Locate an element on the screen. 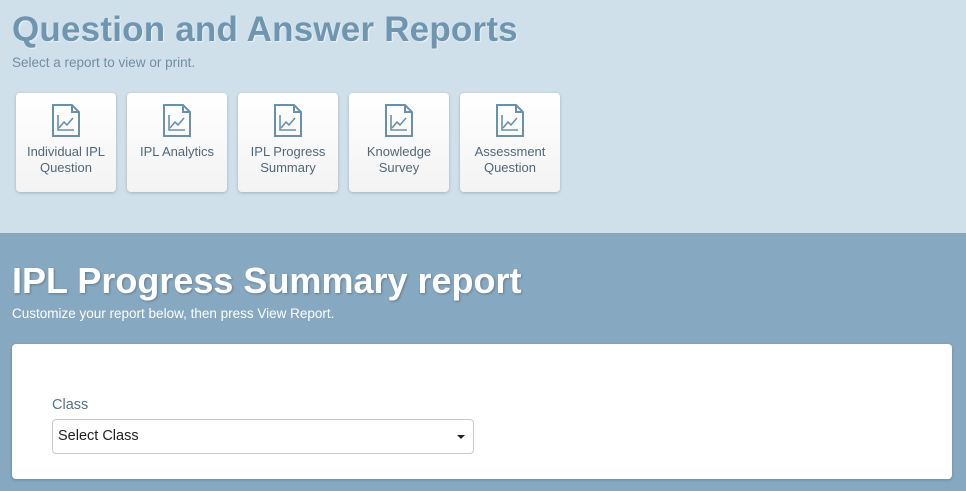  report-card-label: IPL Progress Summary is located at coordinates (288, 159).